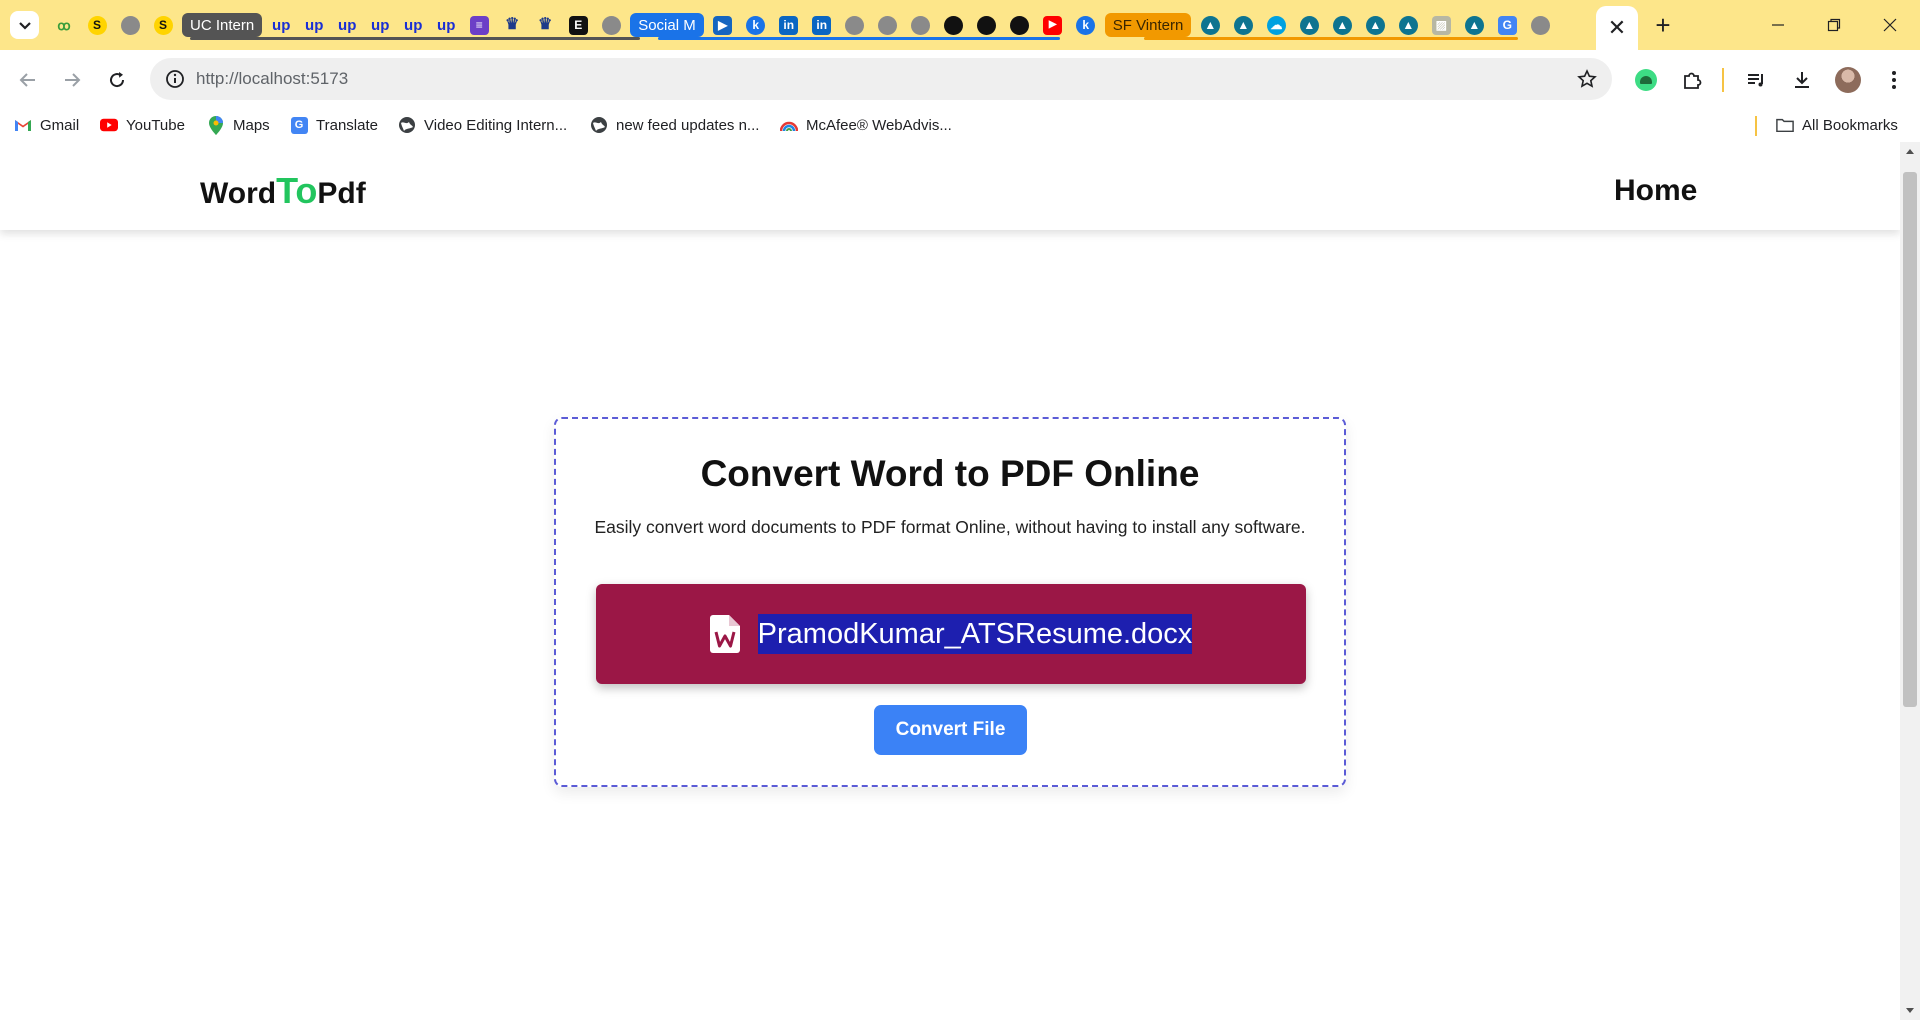 Image resolution: width=1920 pixels, height=1020 pixels. Describe the element at coordinates (1276, 25) in the screenshot. I see `tab-favicon: ☁` at that location.